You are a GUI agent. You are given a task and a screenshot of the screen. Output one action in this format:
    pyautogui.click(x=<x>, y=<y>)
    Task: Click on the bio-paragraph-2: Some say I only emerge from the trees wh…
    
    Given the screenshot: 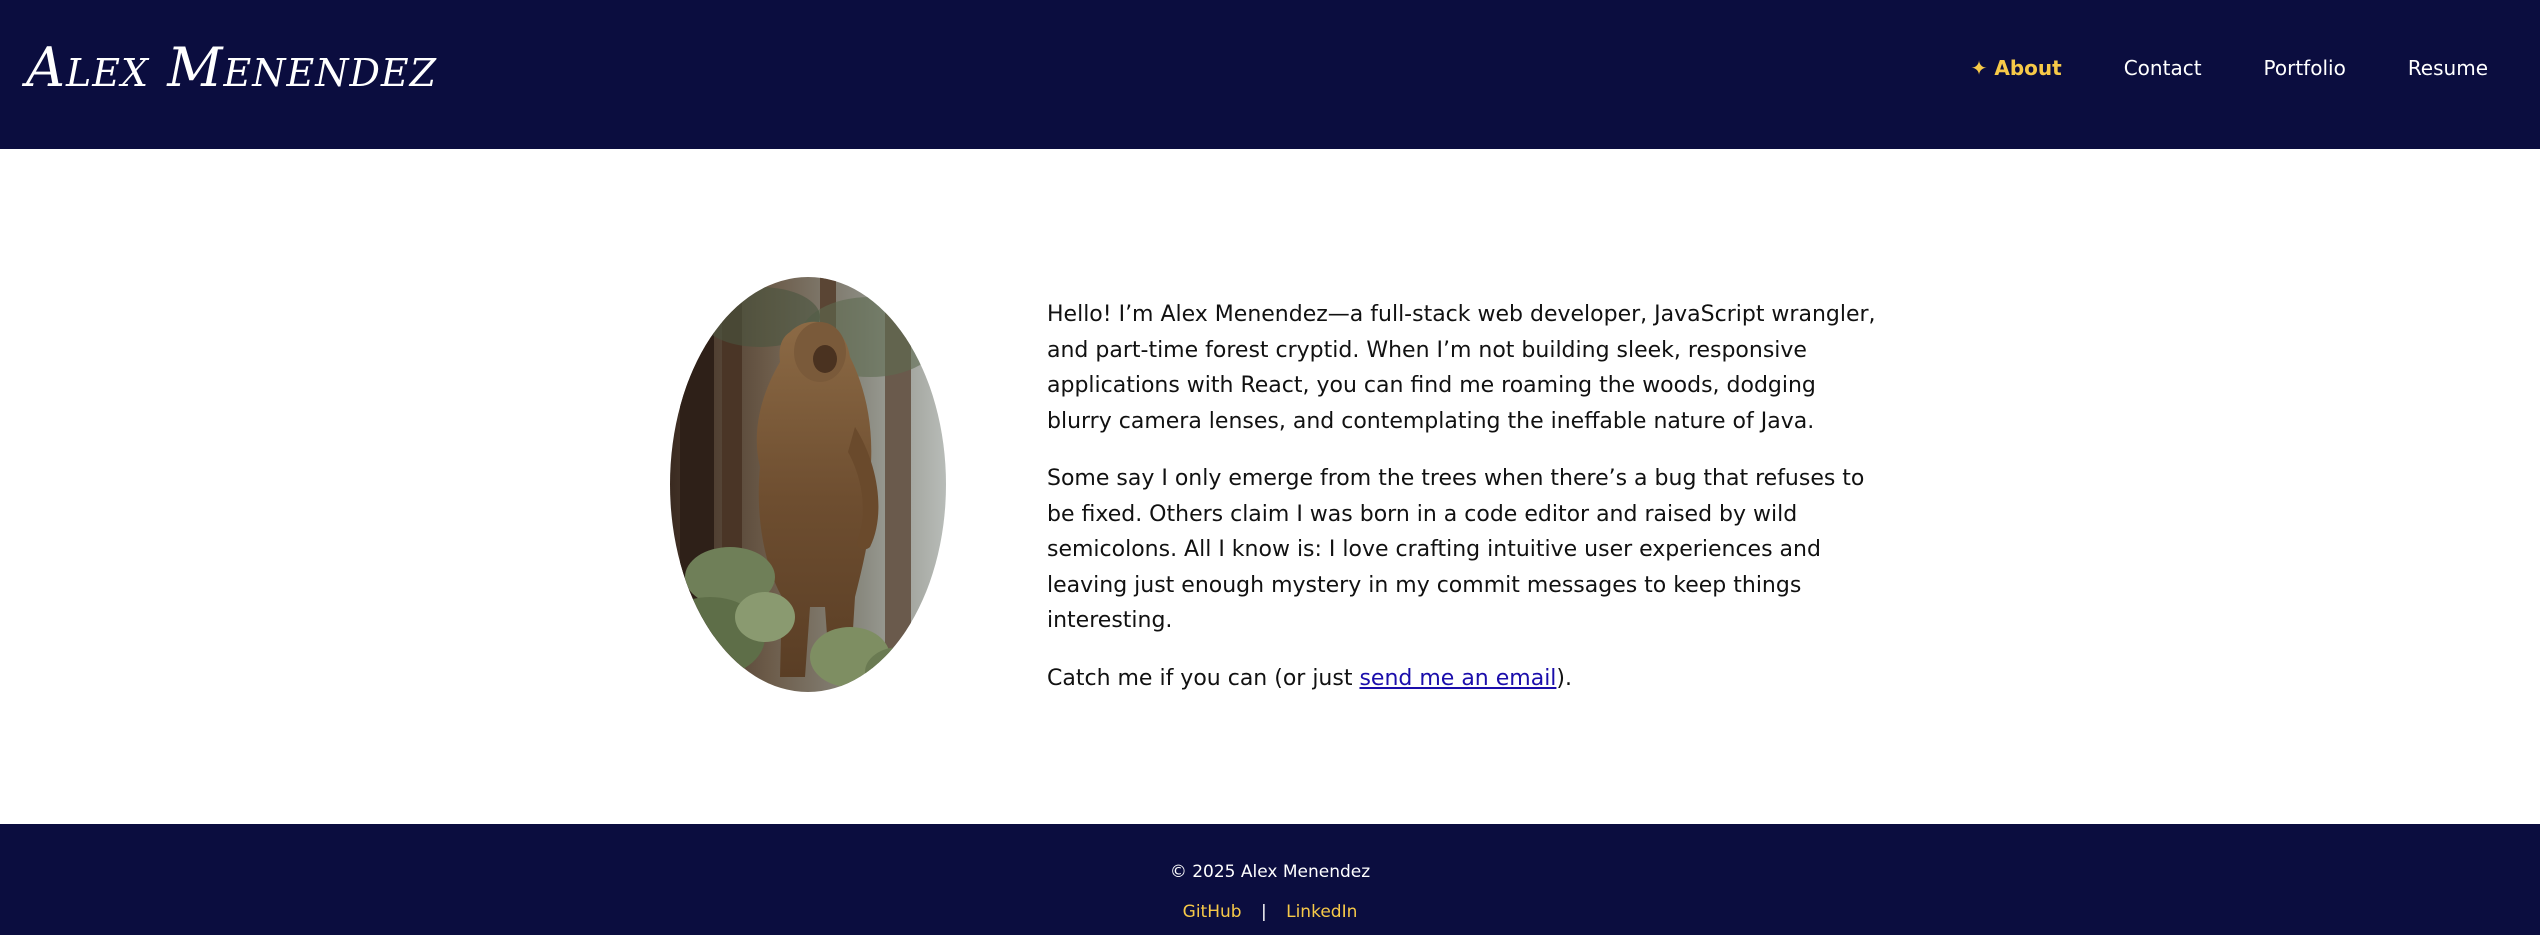 What is the action you would take?
    pyautogui.click(x=1456, y=549)
    